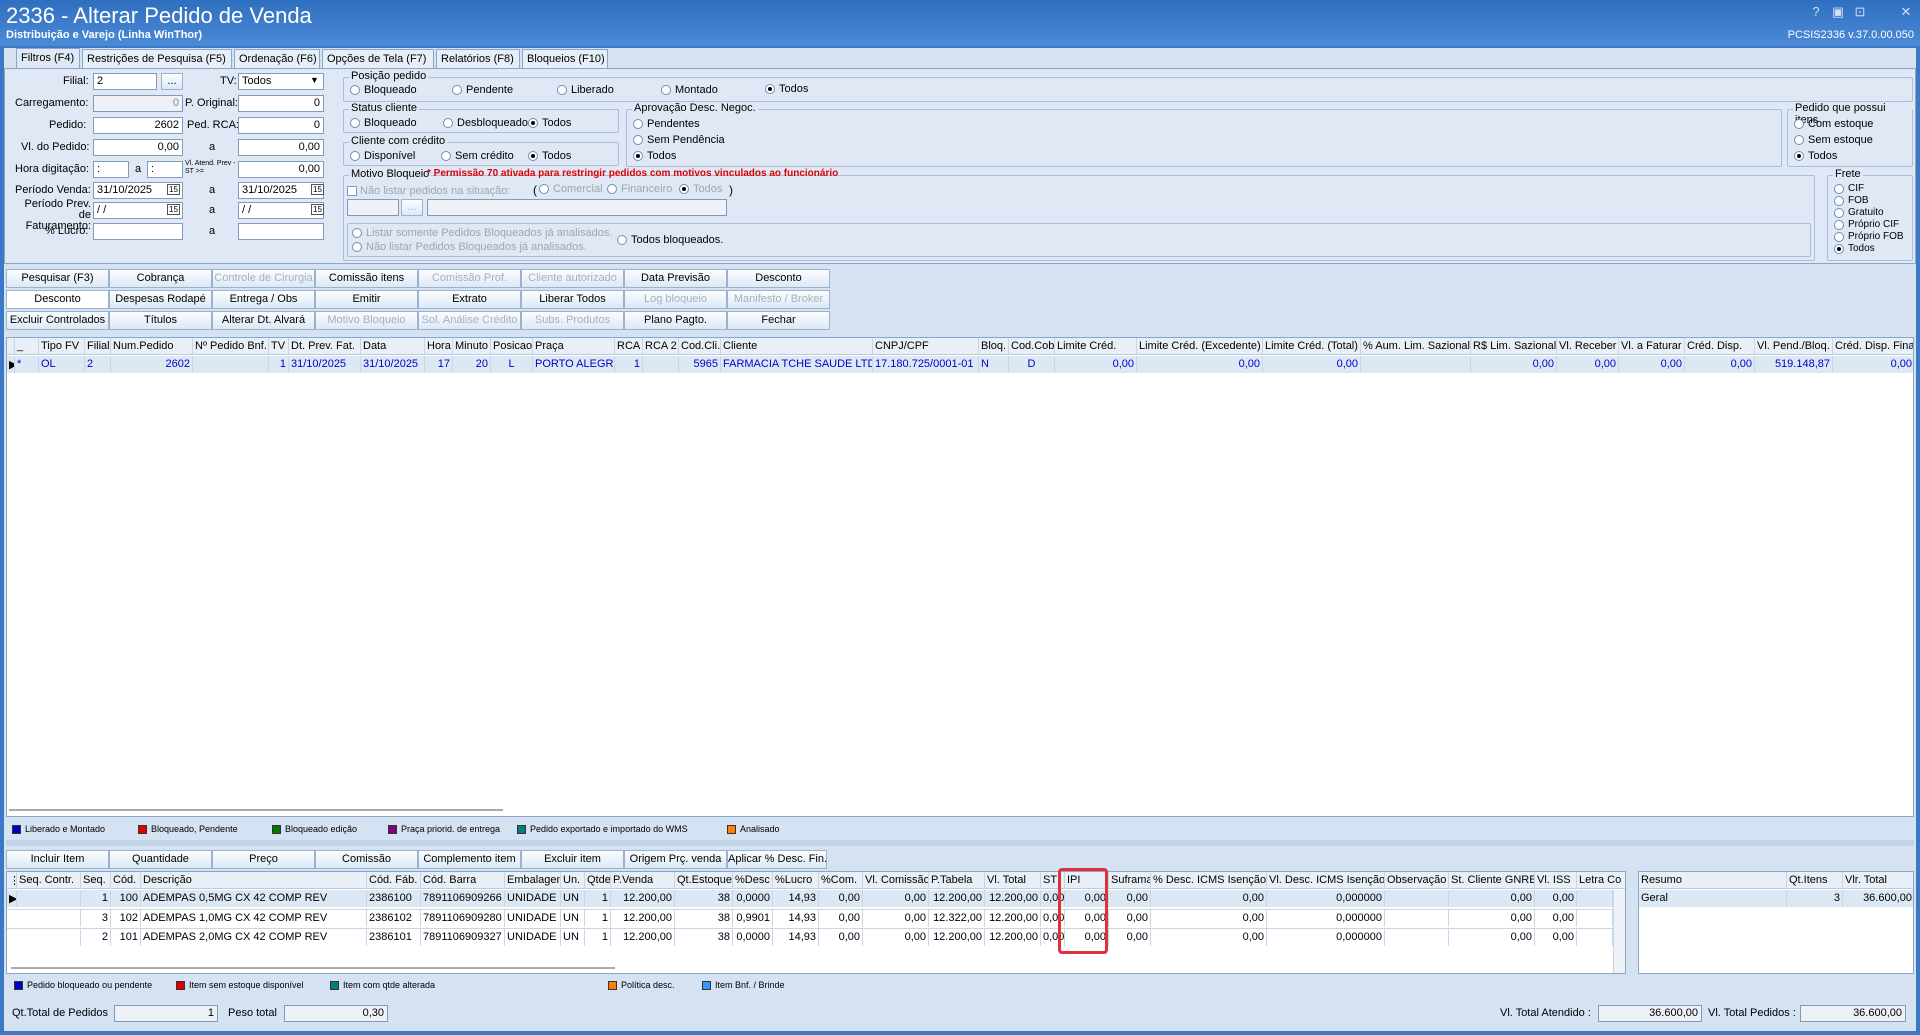 Image resolution: width=1920 pixels, height=1035 pixels. What do you see at coordinates (48, 58) in the screenshot?
I see `tab-filtros: Filtros (F4)` at bounding box center [48, 58].